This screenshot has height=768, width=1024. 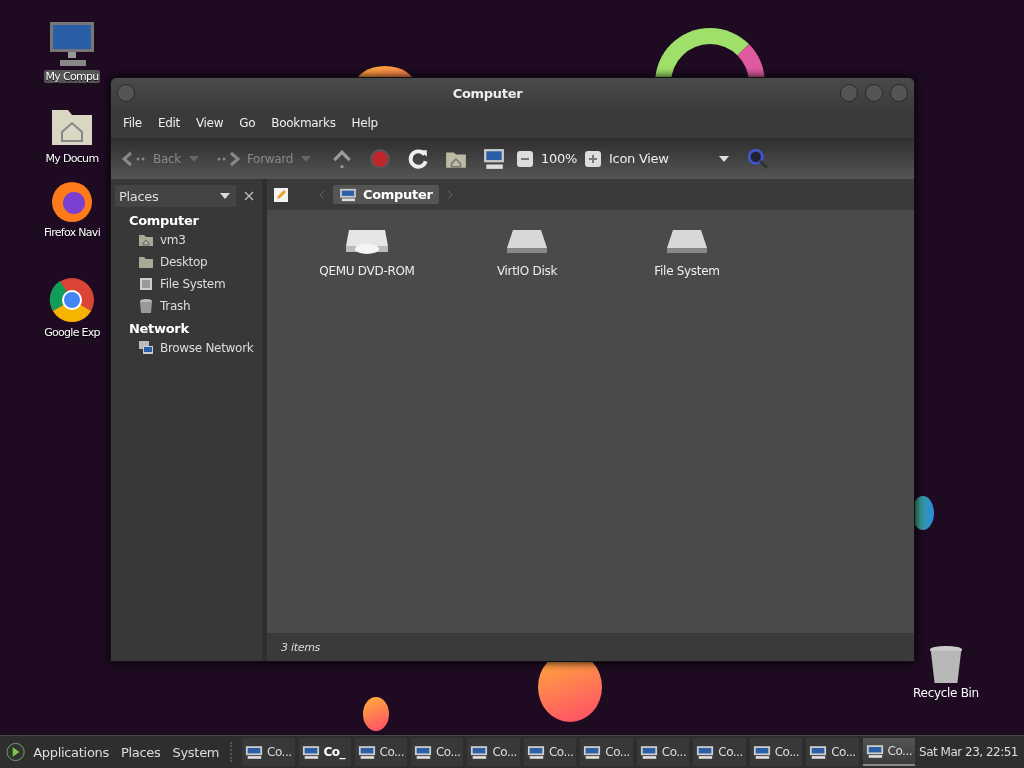 What do you see at coordinates (164, 220) in the screenshot?
I see `sidebar-section-heading: Computer` at bounding box center [164, 220].